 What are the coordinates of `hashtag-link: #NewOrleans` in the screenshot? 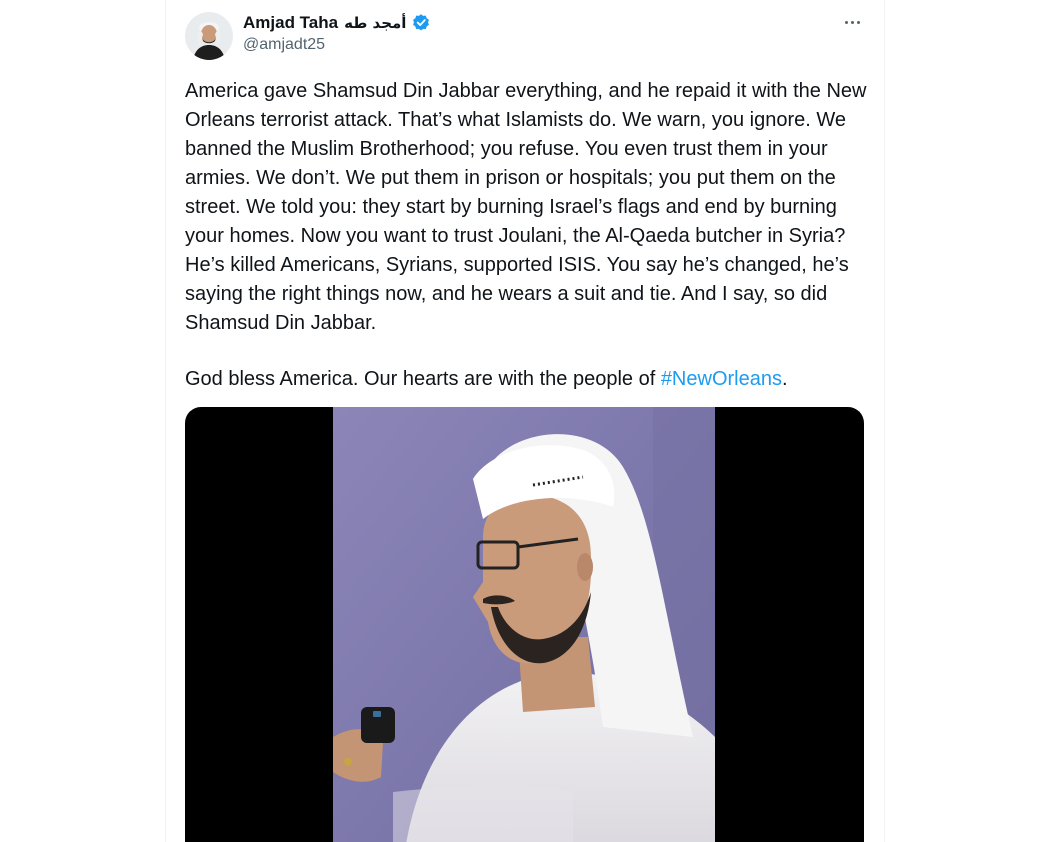 It's located at (721, 379).